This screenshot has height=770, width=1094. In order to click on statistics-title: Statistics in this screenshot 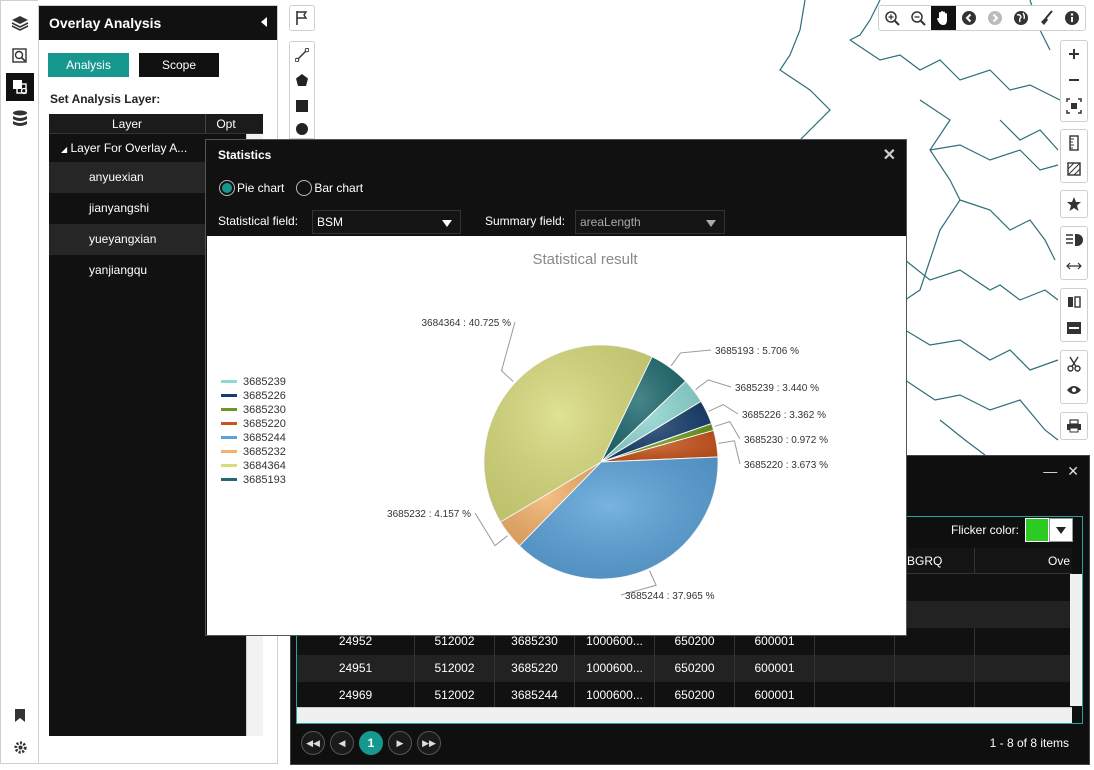, I will do `click(245, 155)`.